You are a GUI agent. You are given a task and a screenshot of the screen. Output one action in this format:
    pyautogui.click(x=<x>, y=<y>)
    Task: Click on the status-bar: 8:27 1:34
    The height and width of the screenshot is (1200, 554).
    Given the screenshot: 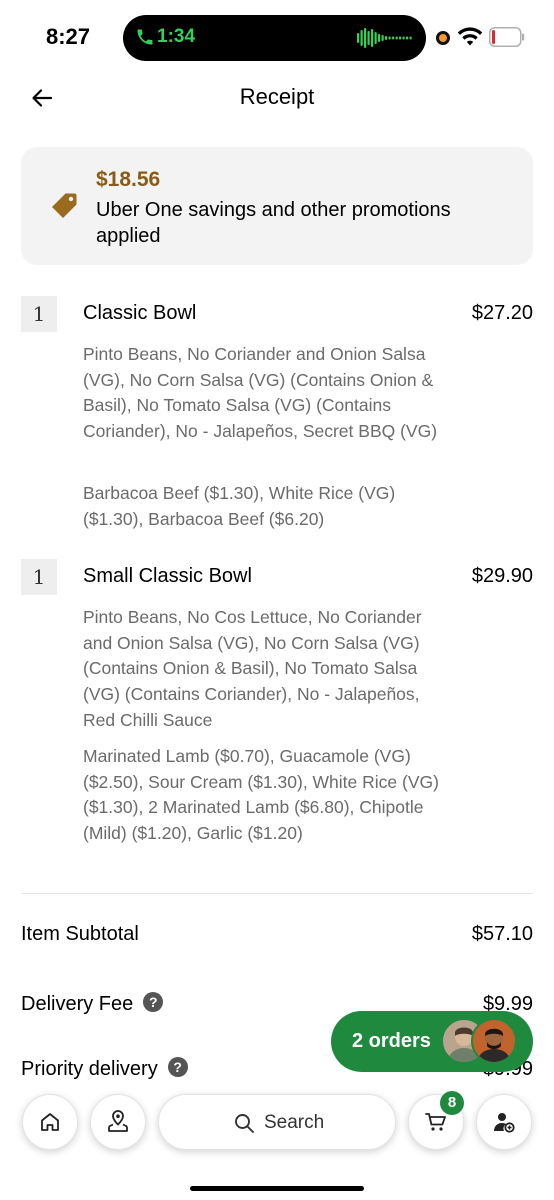 What is the action you would take?
    pyautogui.click(x=277, y=38)
    